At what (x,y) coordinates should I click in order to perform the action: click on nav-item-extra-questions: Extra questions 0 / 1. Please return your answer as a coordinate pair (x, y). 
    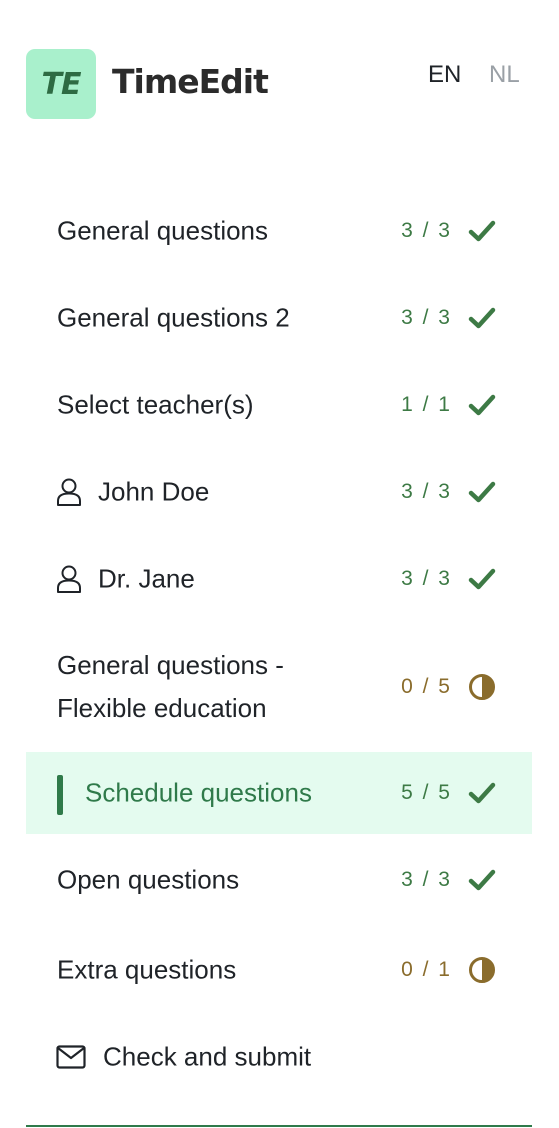
    Looking at the image, I should click on (279, 969).